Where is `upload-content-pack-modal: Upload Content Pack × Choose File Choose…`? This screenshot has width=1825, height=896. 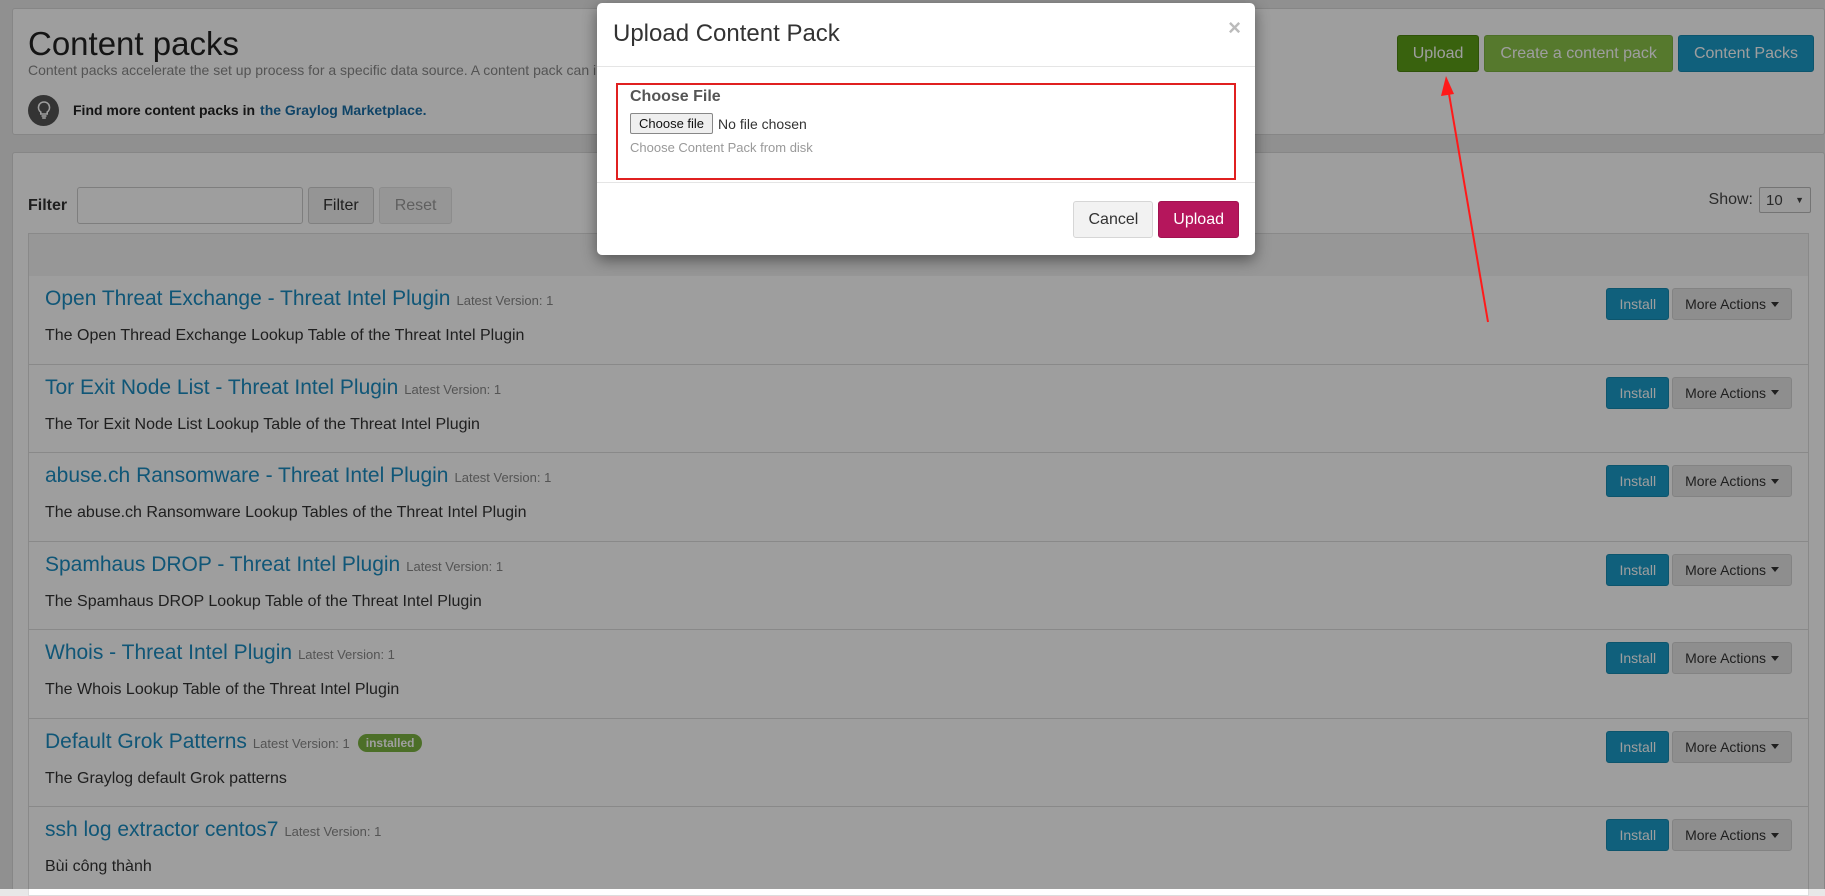 upload-content-pack-modal: Upload Content Pack × Choose File Choose… is located at coordinates (926, 129).